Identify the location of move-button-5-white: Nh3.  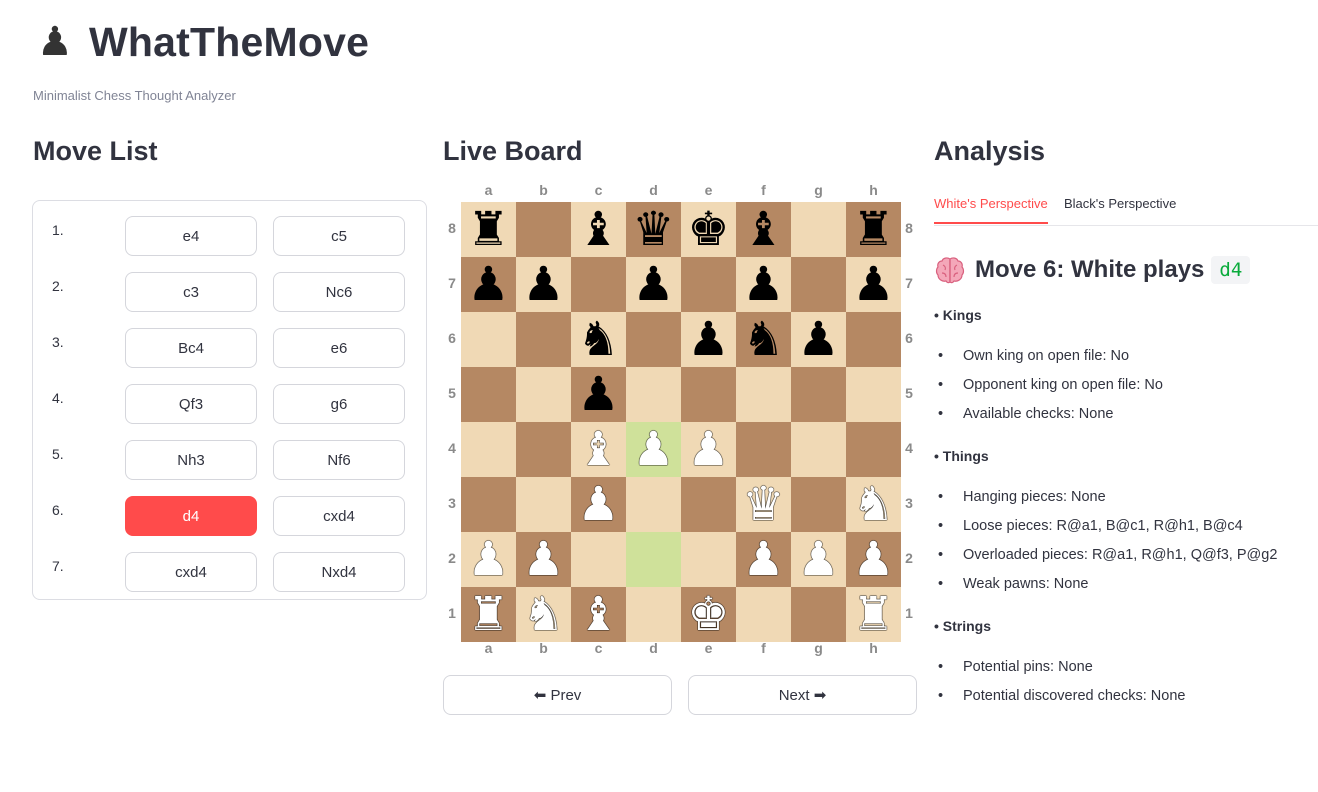
(191, 460).